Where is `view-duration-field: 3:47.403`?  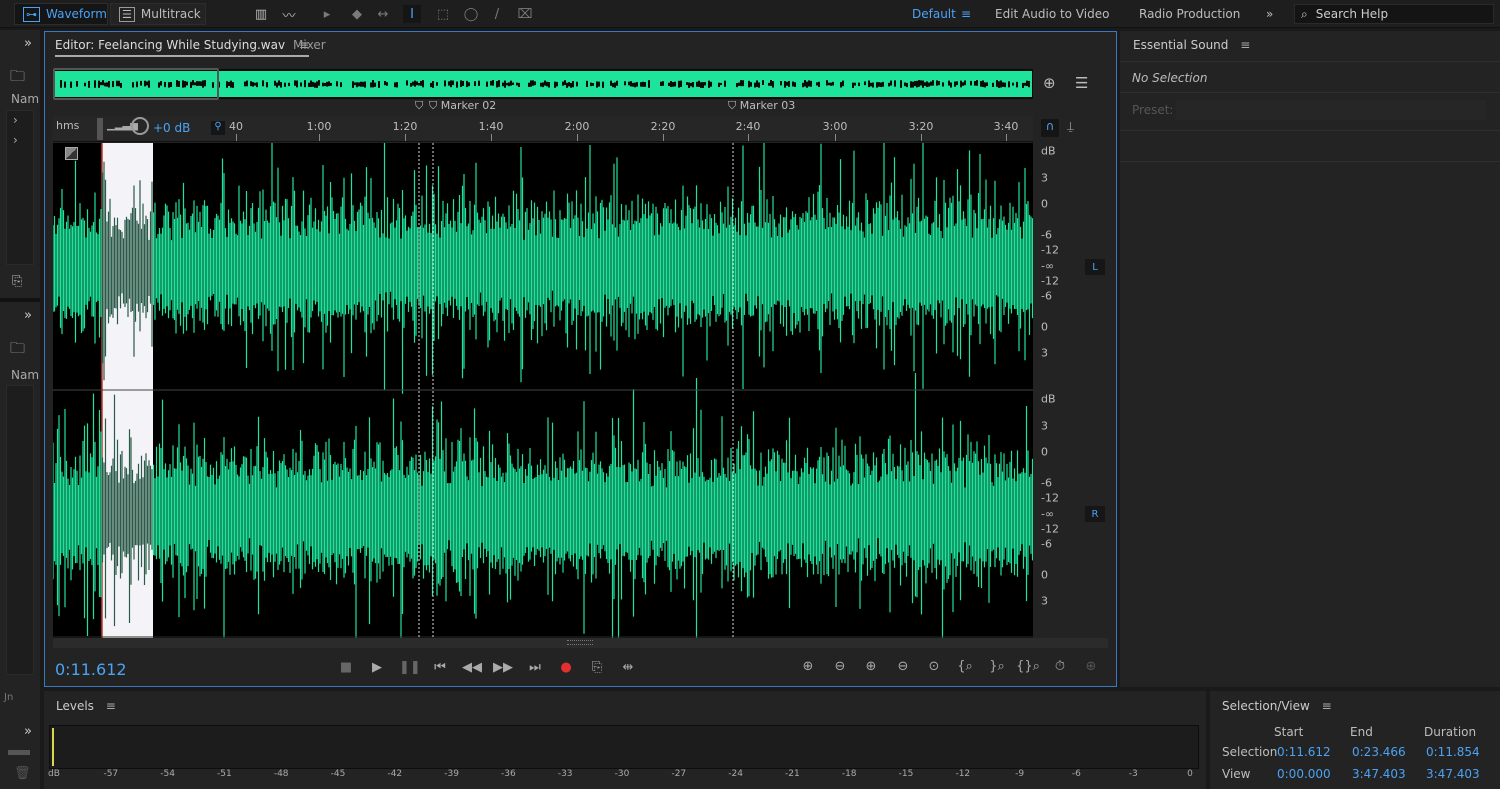
view-duration-field: 3:47.403 is located at coordinates (1453, 774).